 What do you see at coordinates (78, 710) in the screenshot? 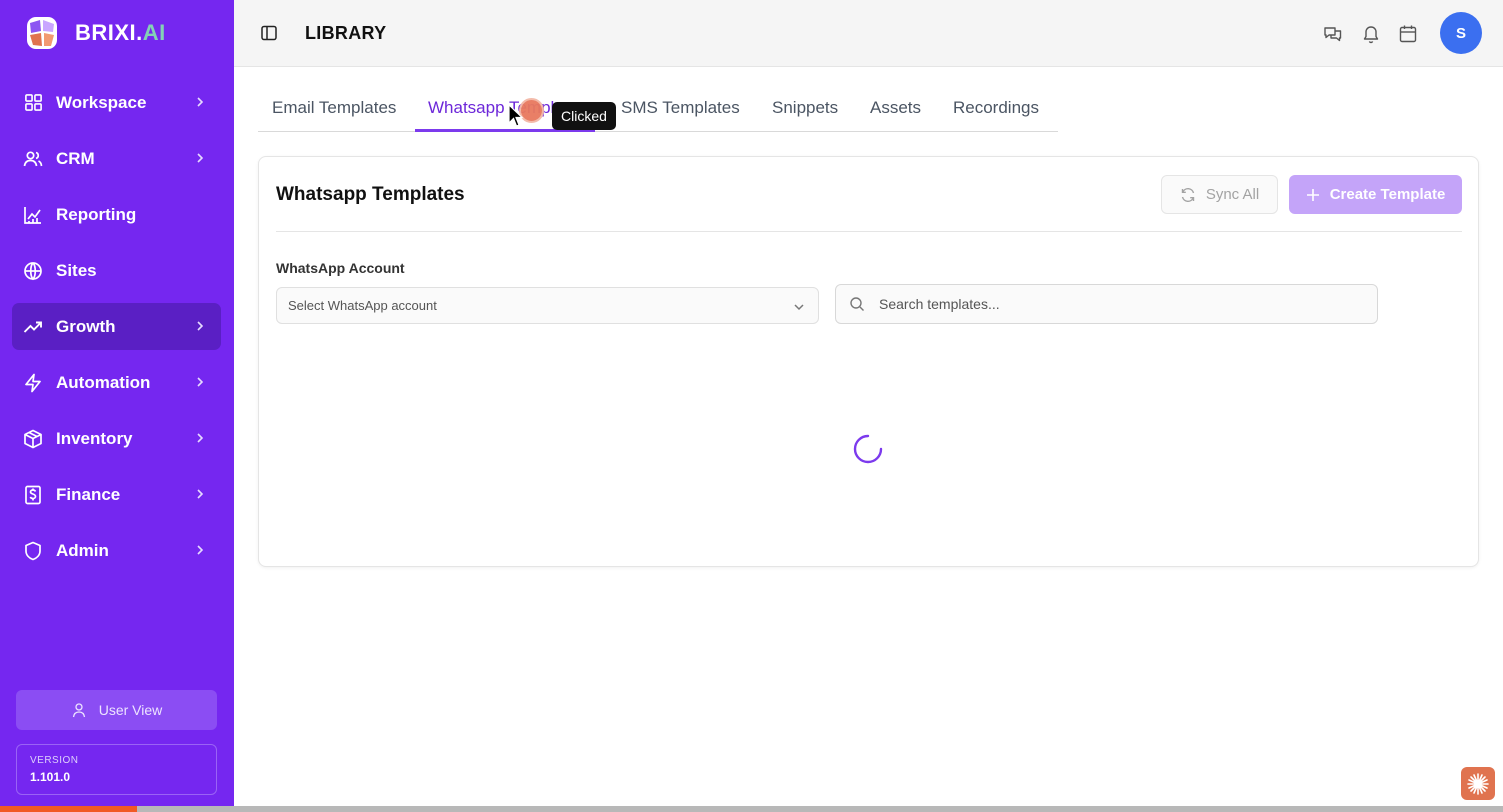
I see `user-icon` at bounding box center [78, 710].